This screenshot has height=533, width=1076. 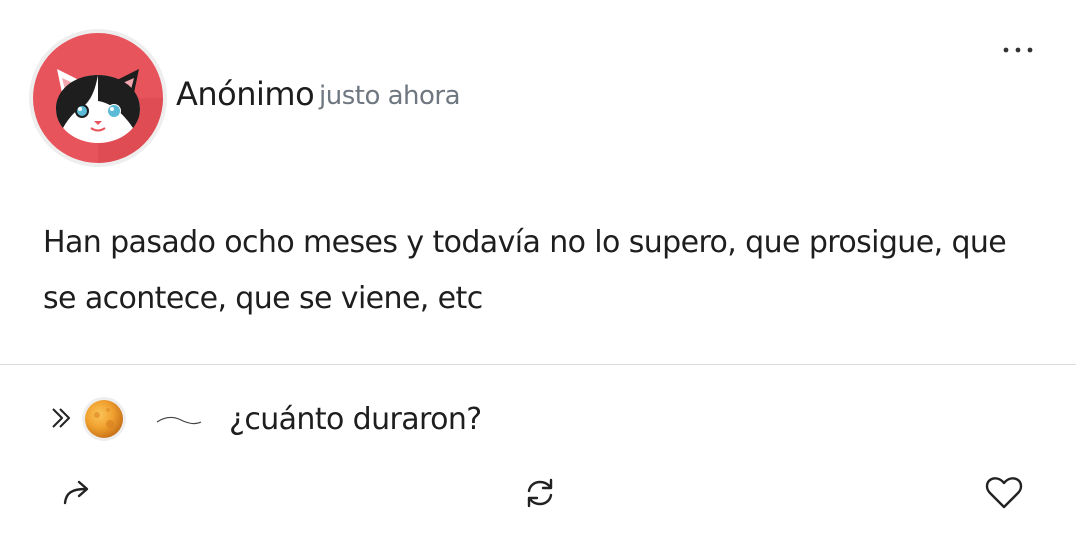 I want to click on author-avatar, so click(x=98, y=98).